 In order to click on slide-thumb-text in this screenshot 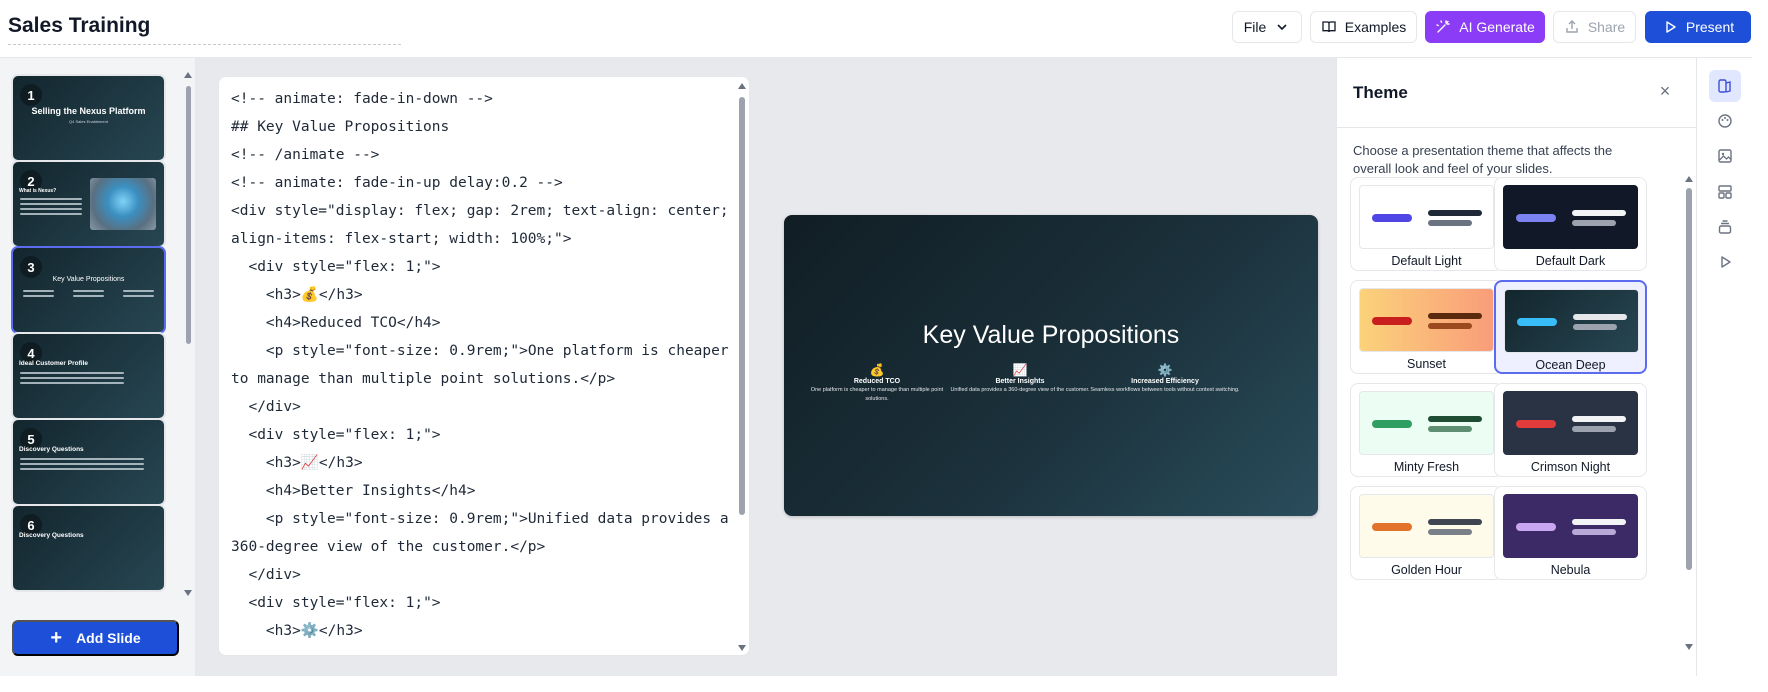, I will do `click(82, 465)`.